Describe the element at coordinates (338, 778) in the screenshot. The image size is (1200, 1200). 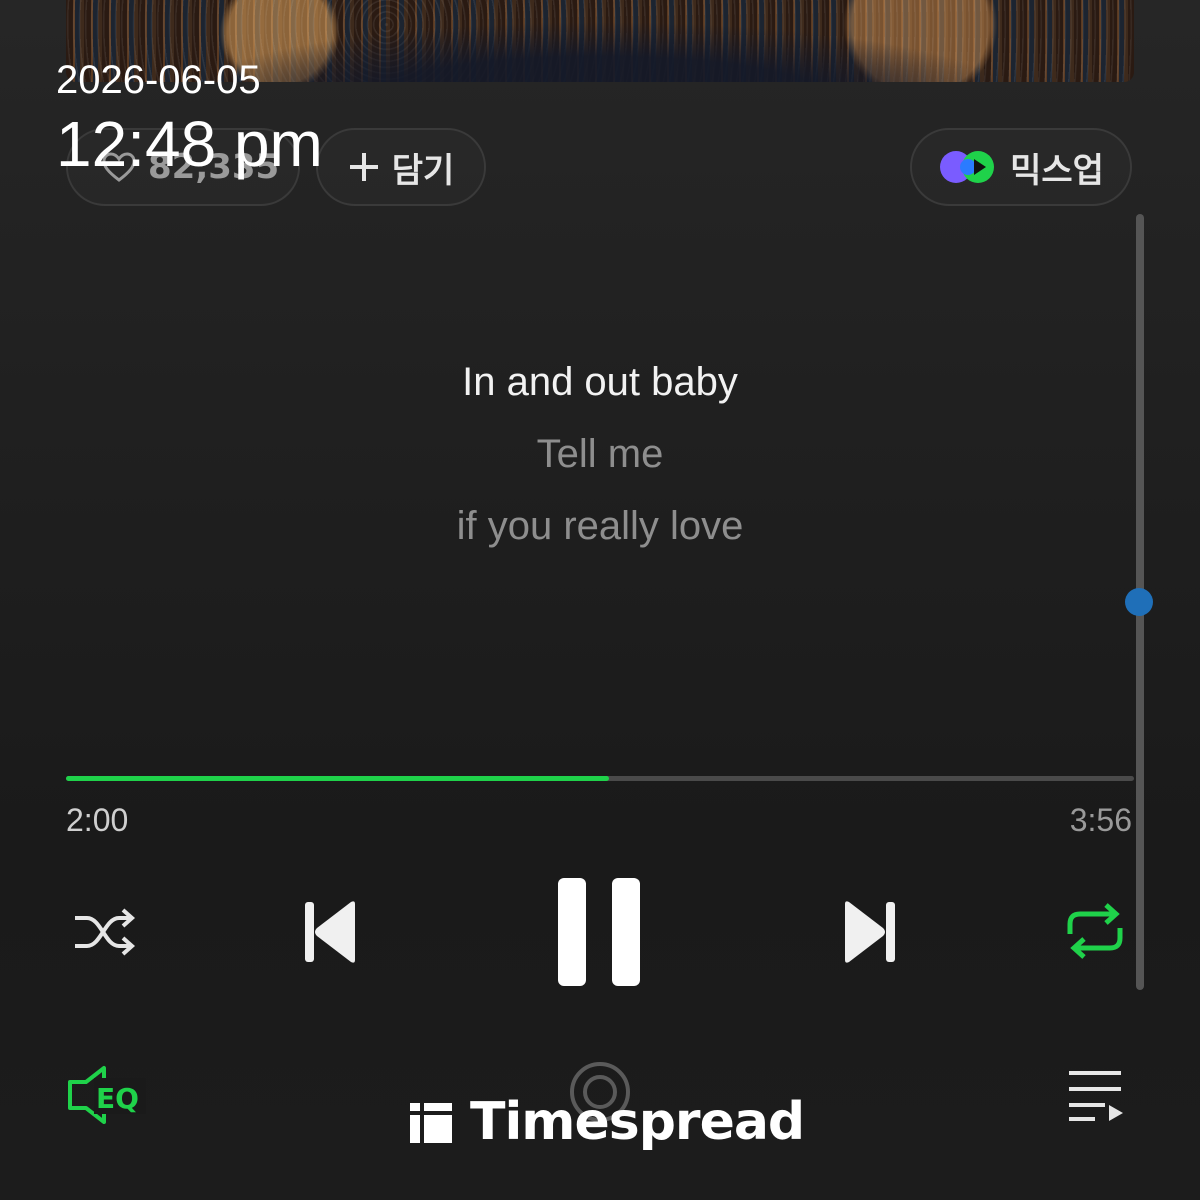
I see `seek-bar-progress` at that location.